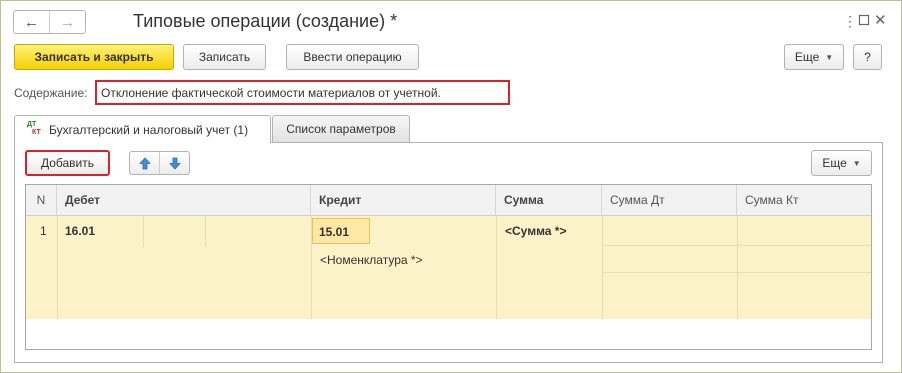 This screenshot has width=902, height=373. I want to click on more-vertical-icon: ⋮, so click(850, 21).